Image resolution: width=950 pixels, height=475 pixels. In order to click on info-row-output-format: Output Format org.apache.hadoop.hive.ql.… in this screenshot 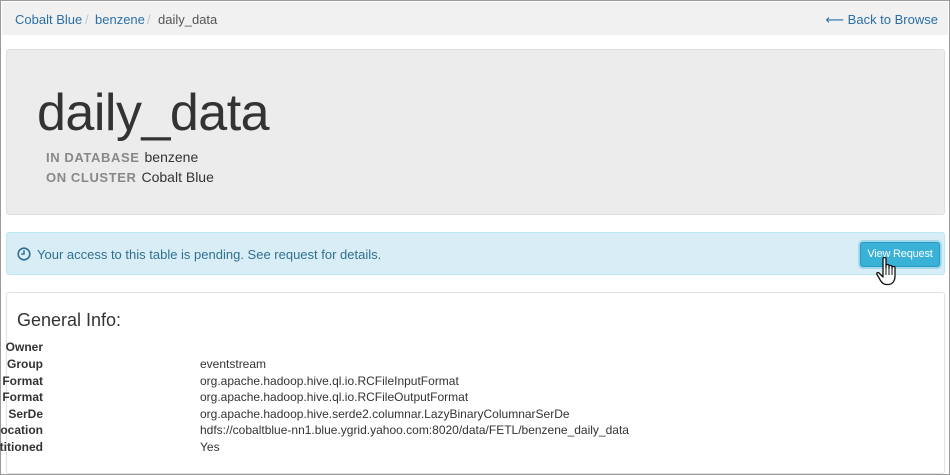, I will do `click(403, 398)`.